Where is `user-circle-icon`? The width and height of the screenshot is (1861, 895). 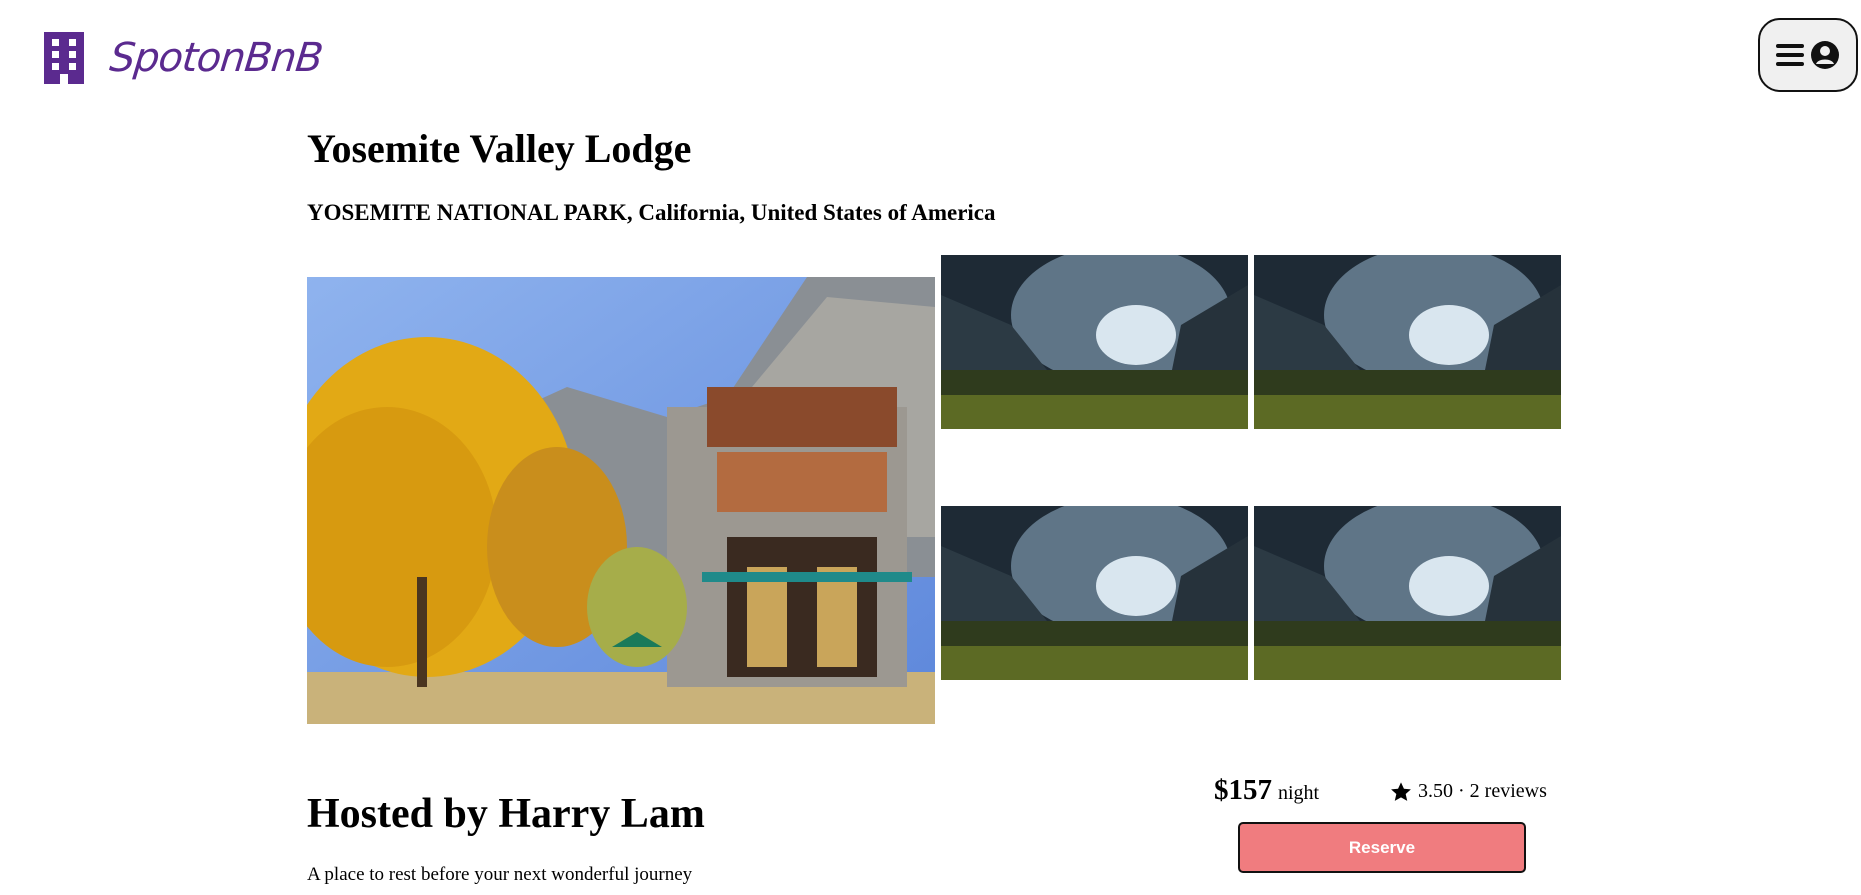
user-circle-icon is located at coordinates (1825, 55).